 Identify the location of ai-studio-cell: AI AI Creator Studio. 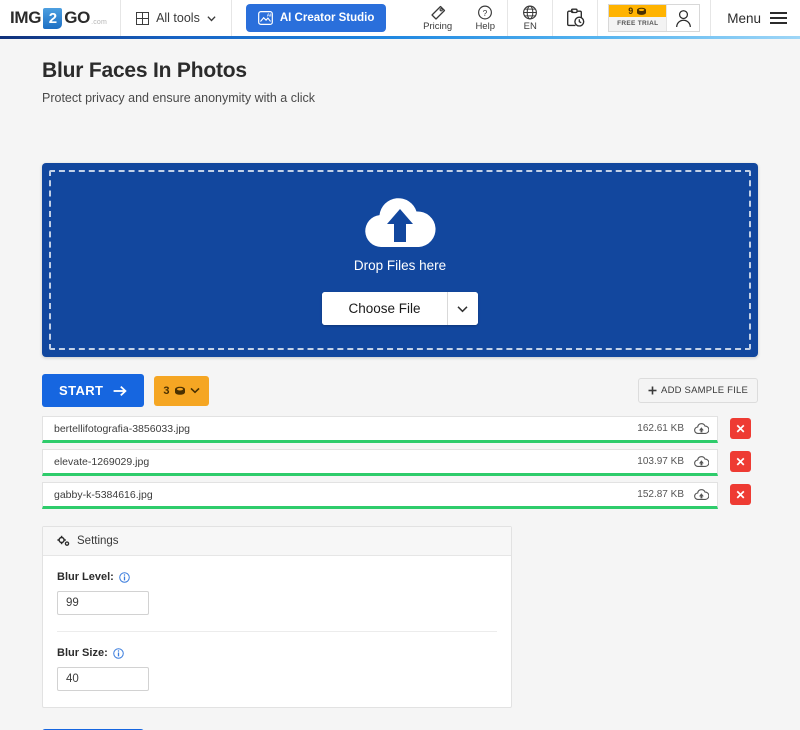
(316, 18).